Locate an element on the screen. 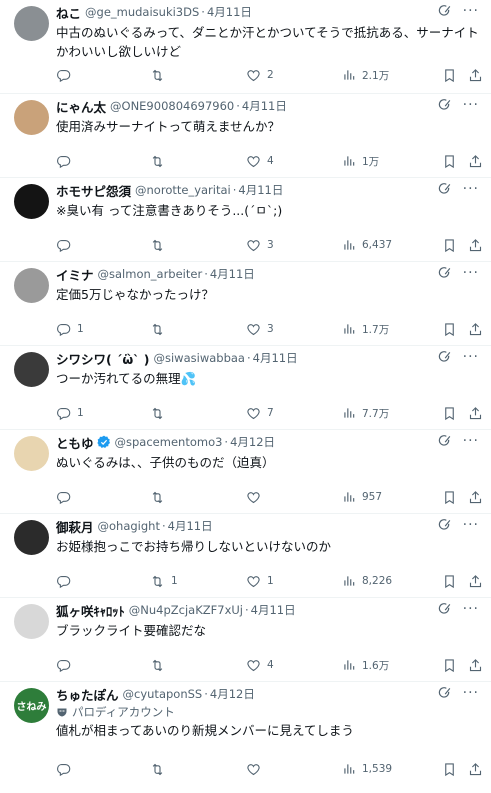 Image resolution: width=491 pixels, height=793 pixels. user-handle: @ohagight is located at coordinates (129, 526).